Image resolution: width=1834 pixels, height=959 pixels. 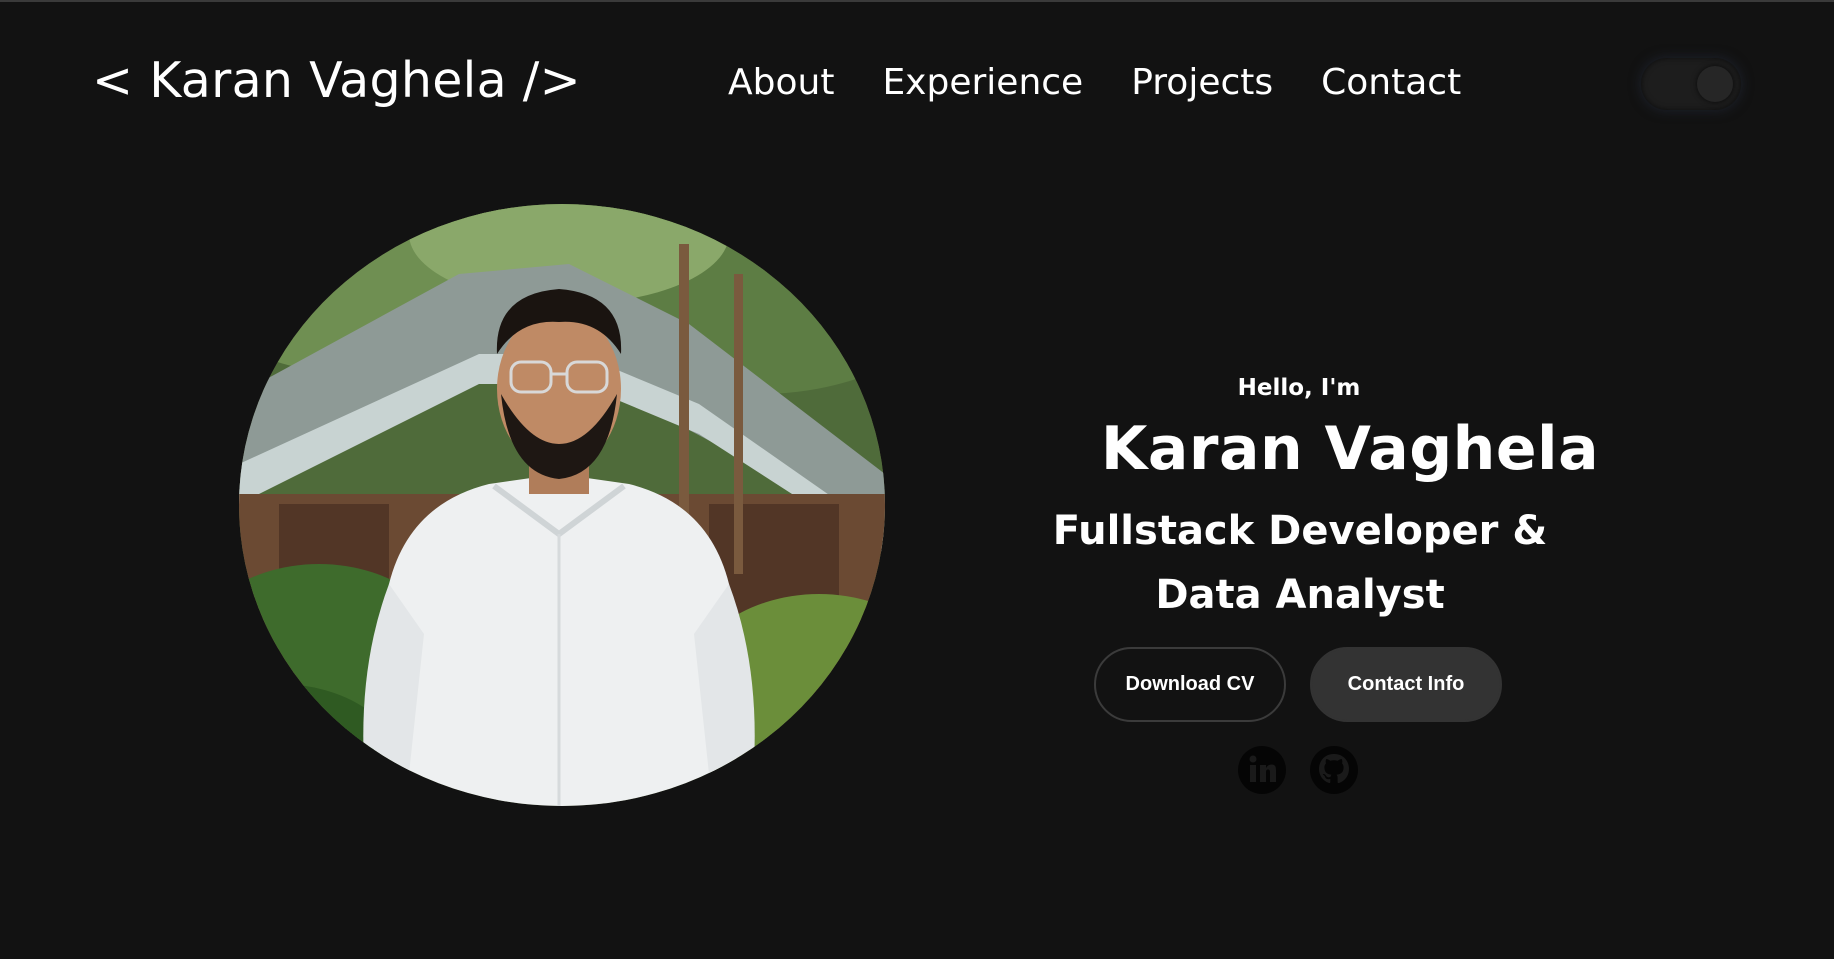 I want to click on nav-links: About Experience Projects Contact, so click(x=1094, y=82).